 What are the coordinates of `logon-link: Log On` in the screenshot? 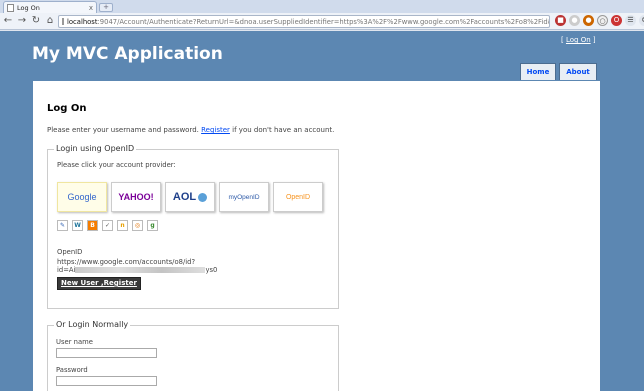 It's located at (578, 40).